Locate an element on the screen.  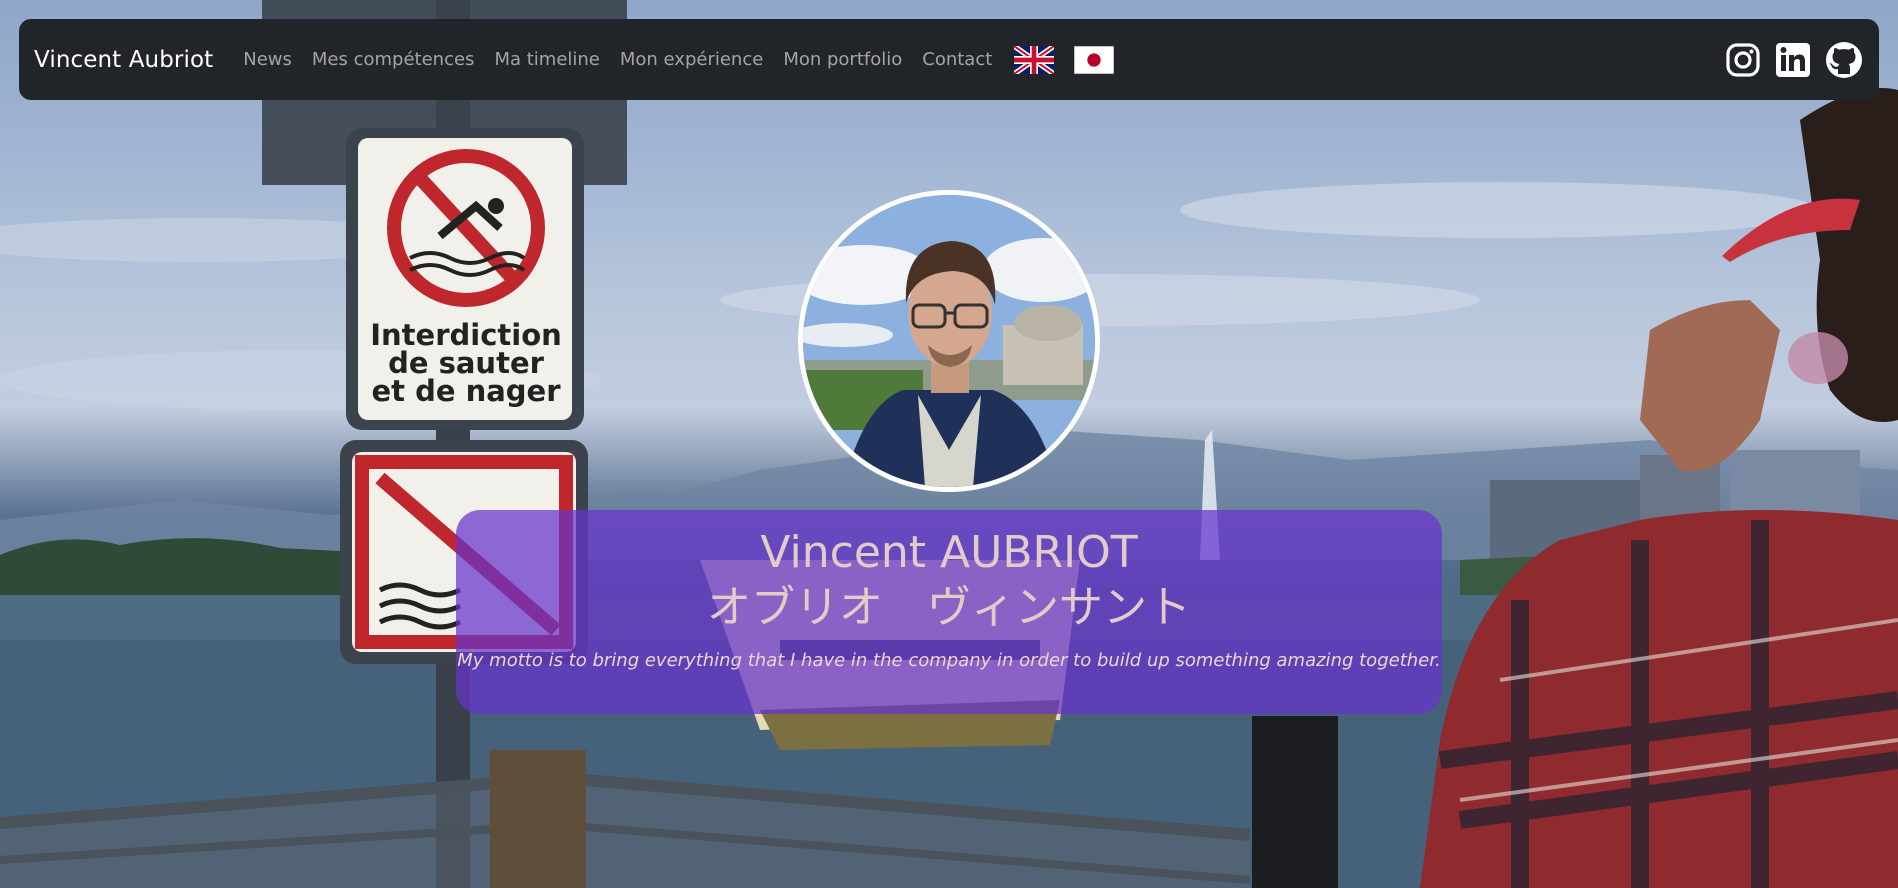
japan-flag-icon is located at coordinates (1094, 59).